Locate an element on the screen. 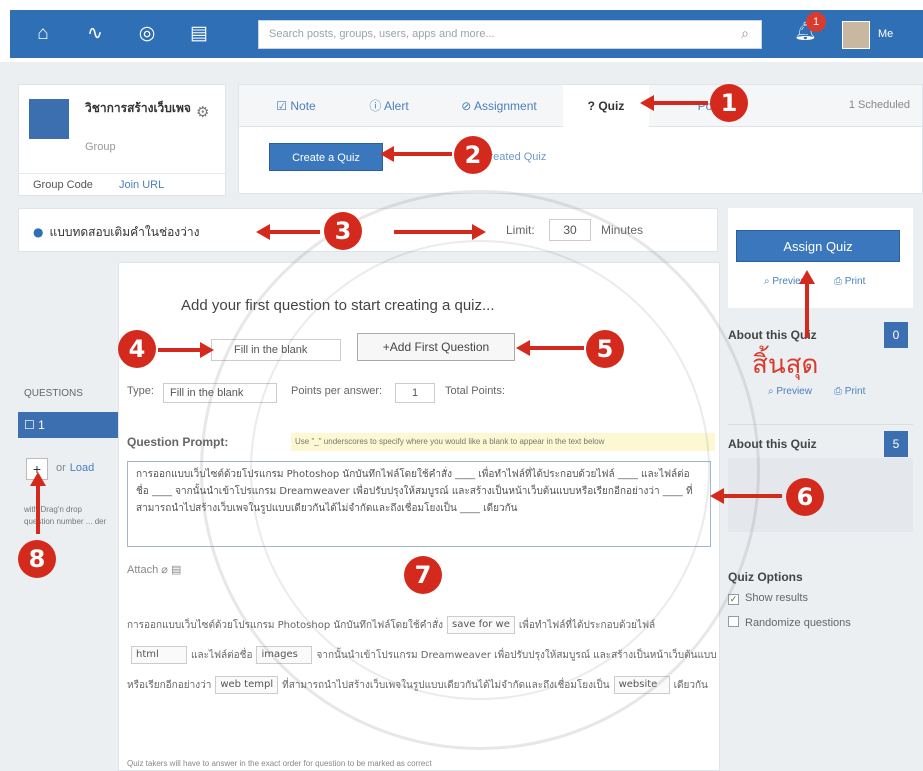 Image resolution: width=923 pixels, height=771 pixels. assign-box: Assign Quiz ⌕ Preview ⎙ Print is located at coordinates (820, 258).